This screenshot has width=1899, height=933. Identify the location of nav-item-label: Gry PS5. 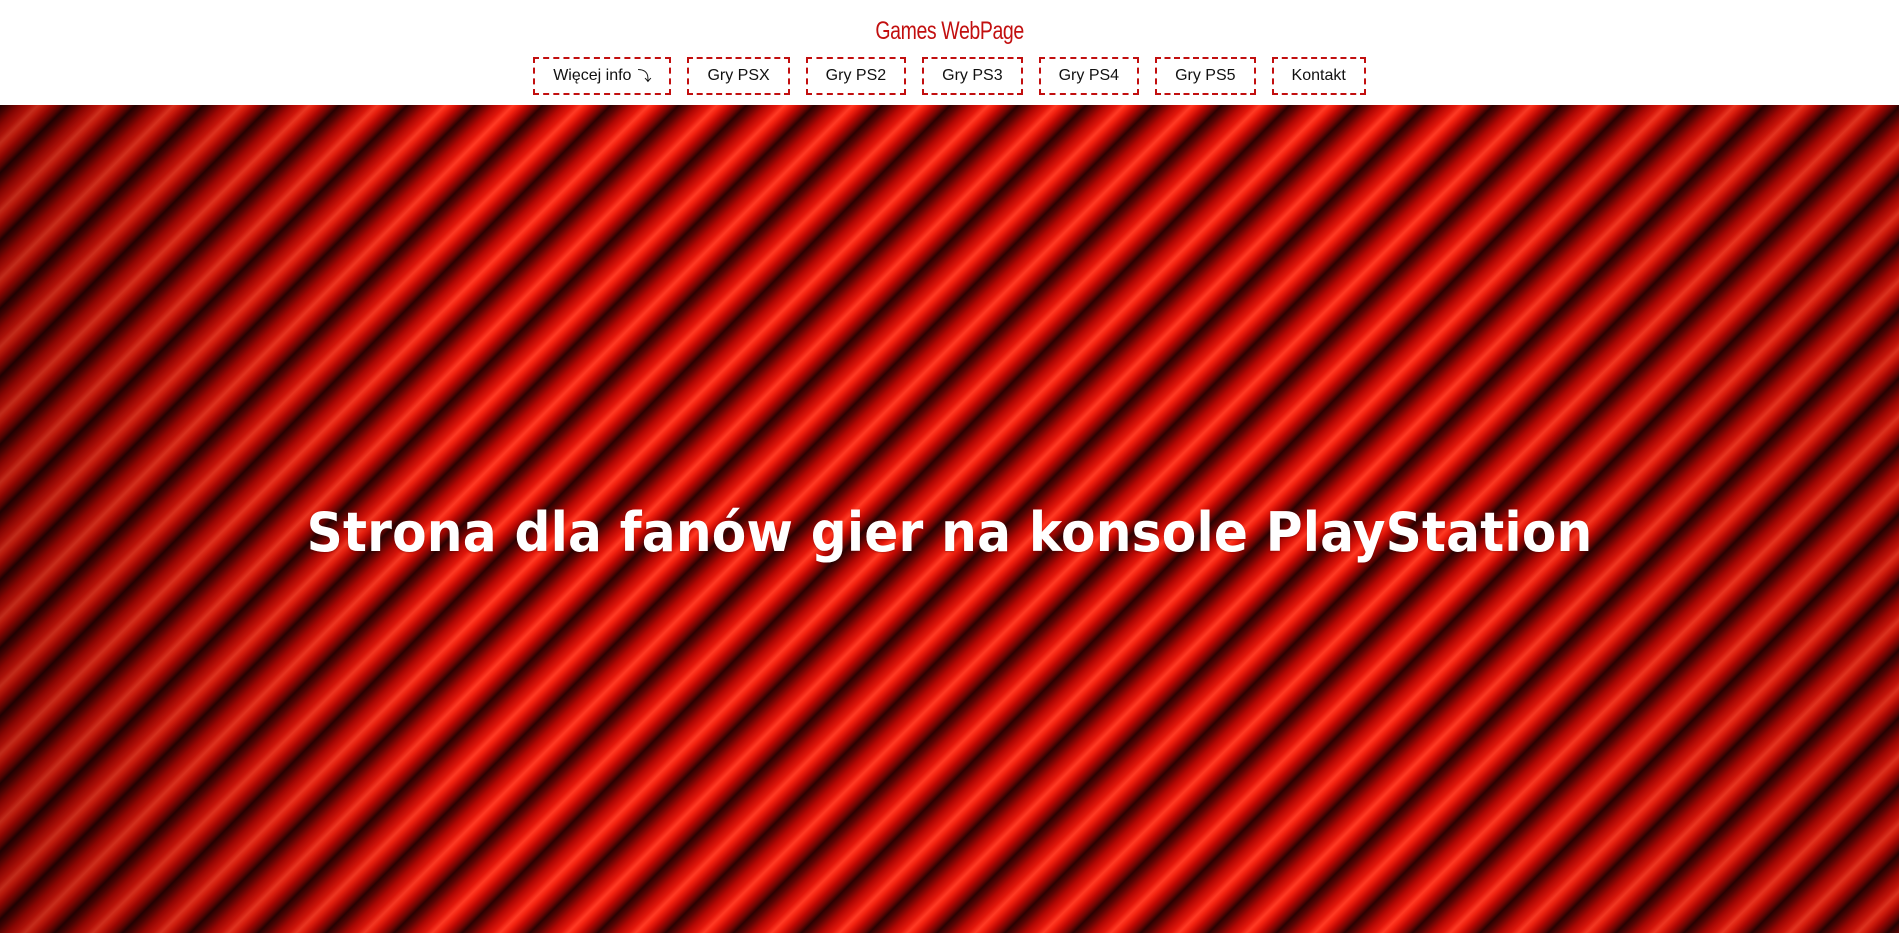
(1205, 75).